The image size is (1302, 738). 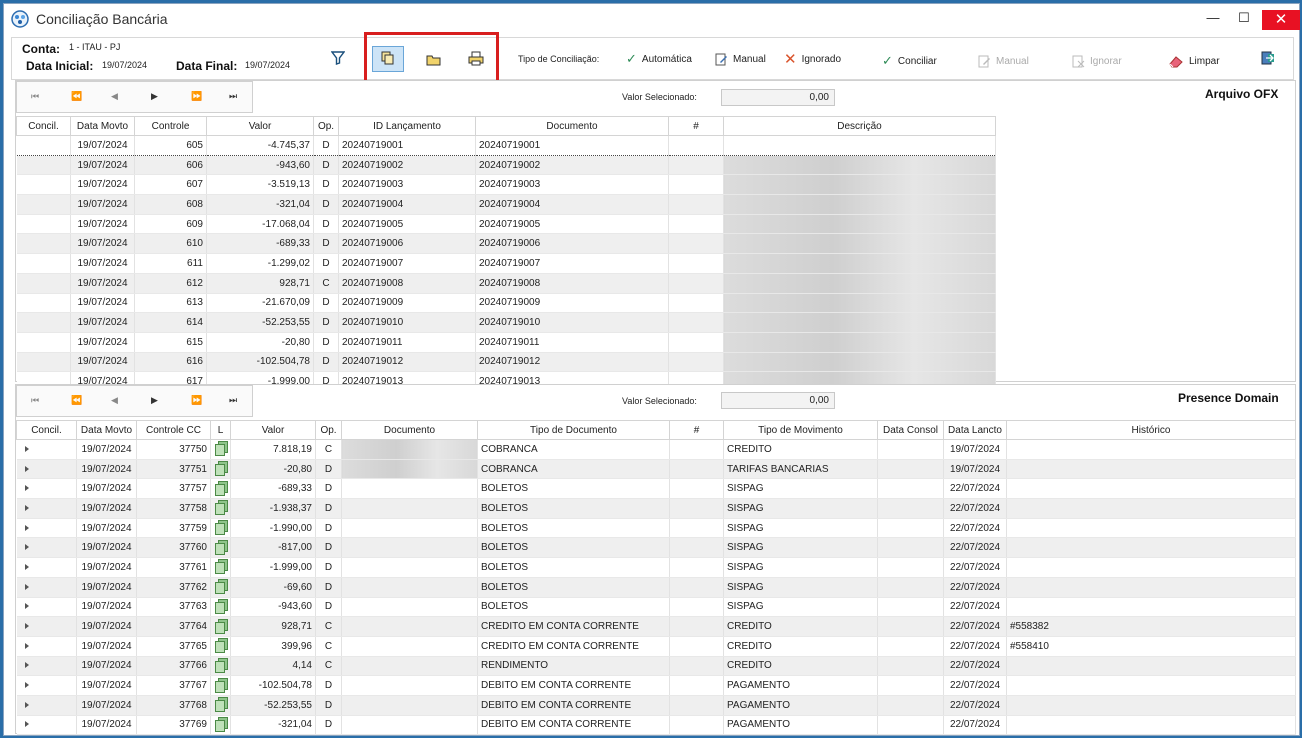 What do you see at coordinates (407, 126) in the screenshot?
I see `ofx-column-header: ID Lançamento` at bounding box center [407, 126].